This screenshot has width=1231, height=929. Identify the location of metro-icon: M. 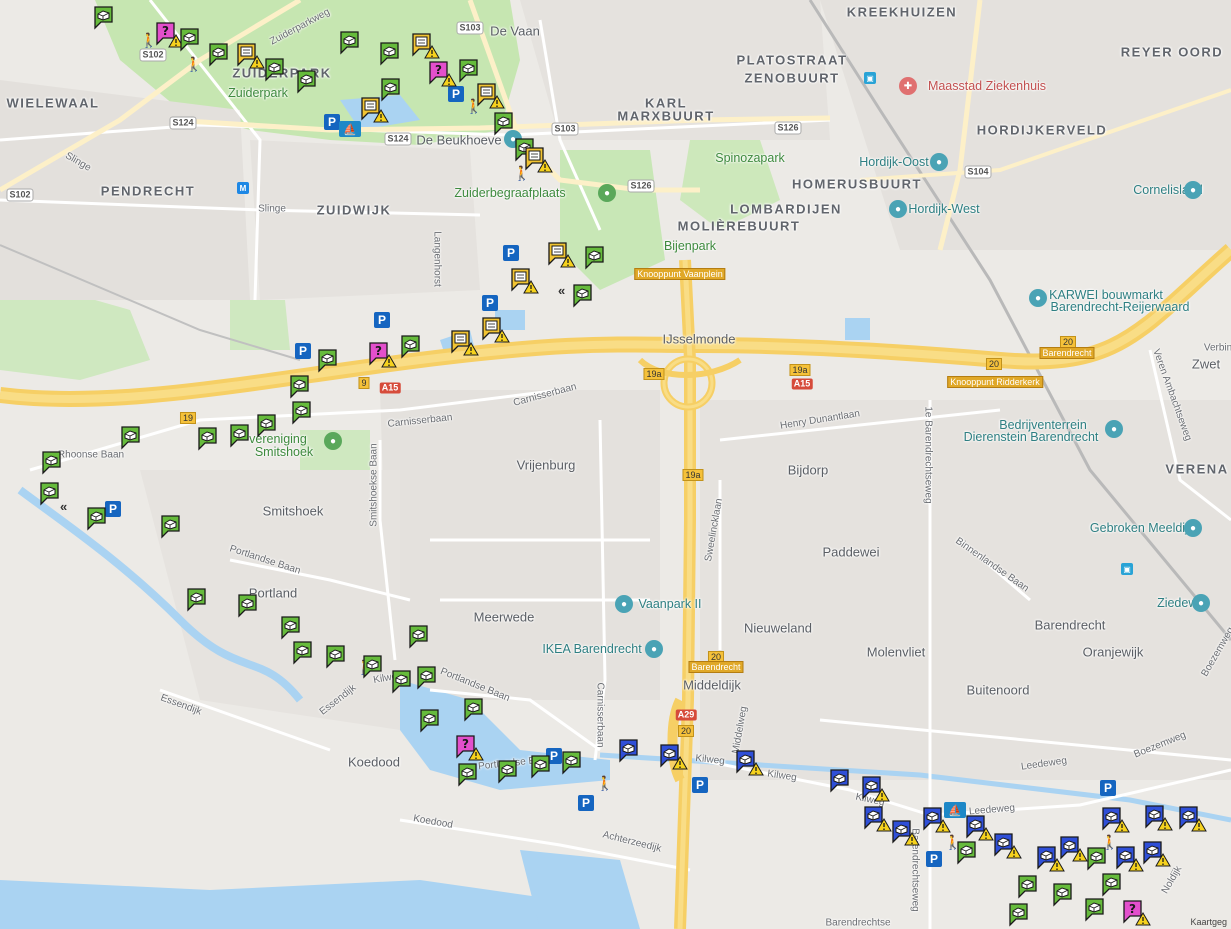
(243, 188).